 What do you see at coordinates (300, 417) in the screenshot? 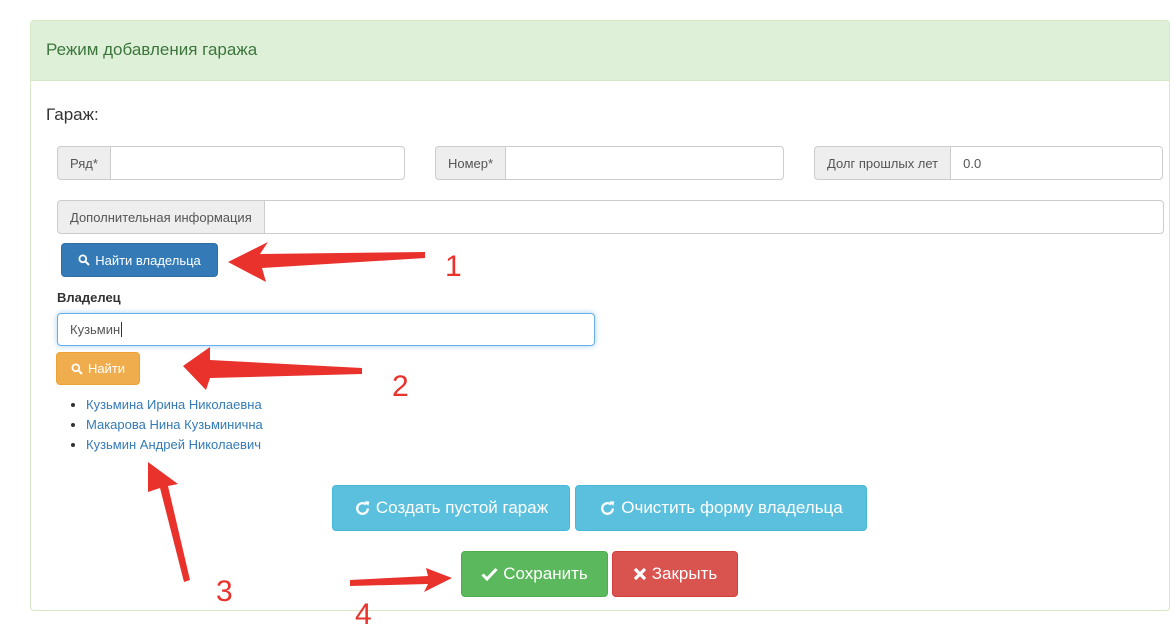
I see `annotation-arrows` at bounding box center [300, 417].